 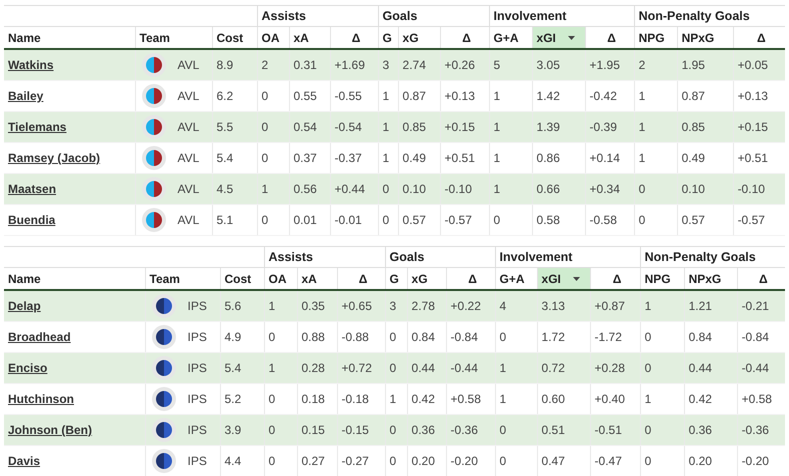 I want to click on table-cell: 0.84, so click(x=423, y=337).